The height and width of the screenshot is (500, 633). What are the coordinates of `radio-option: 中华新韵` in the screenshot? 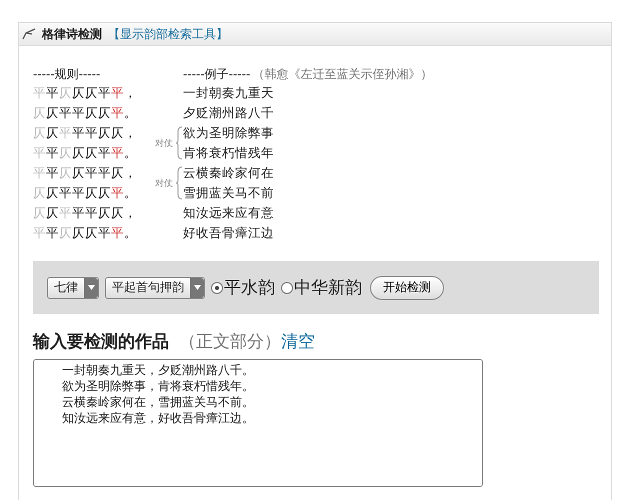 It's located at (321, 287).